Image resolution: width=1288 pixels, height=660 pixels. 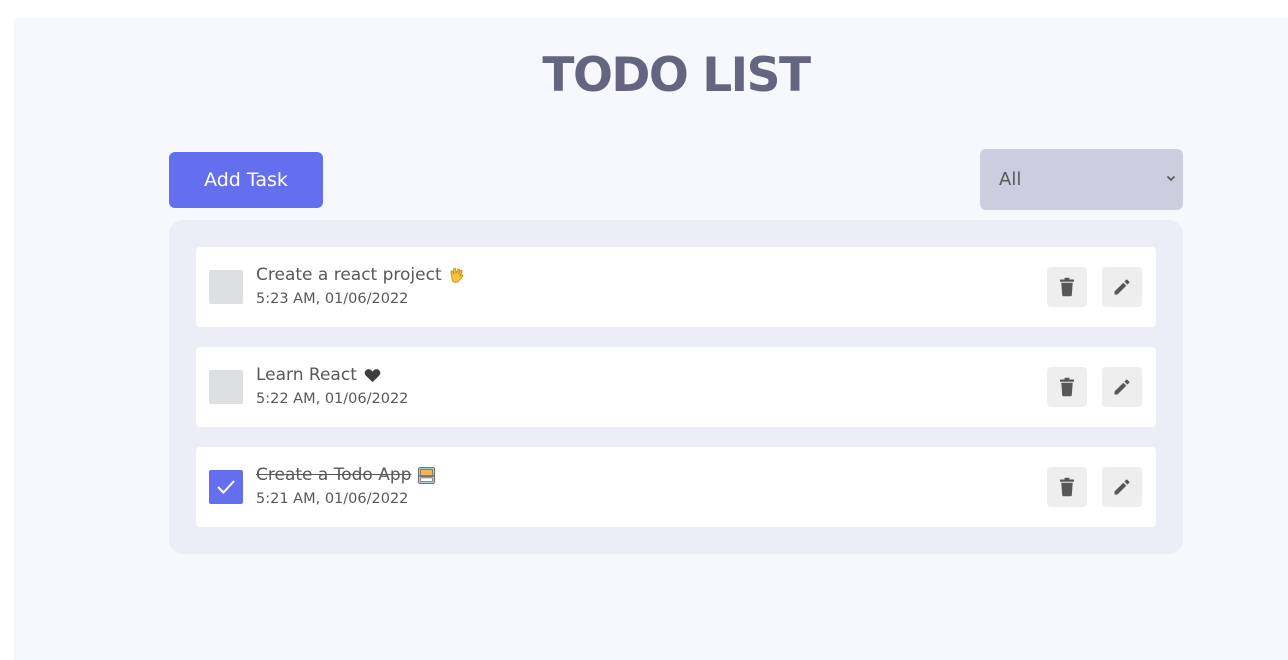 What do you see at coordinates (332, 399) in the screenshot?
I see `todo-time: 5:22 AM, 01/06/2022` at bounding box center [332, 399].